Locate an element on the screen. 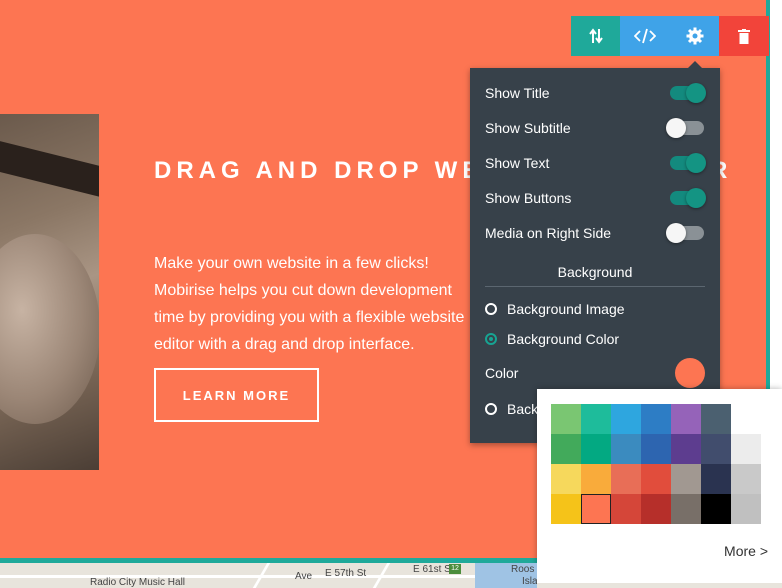  learn-more-button: LEARN MORE is located at coordinates (236, 395).